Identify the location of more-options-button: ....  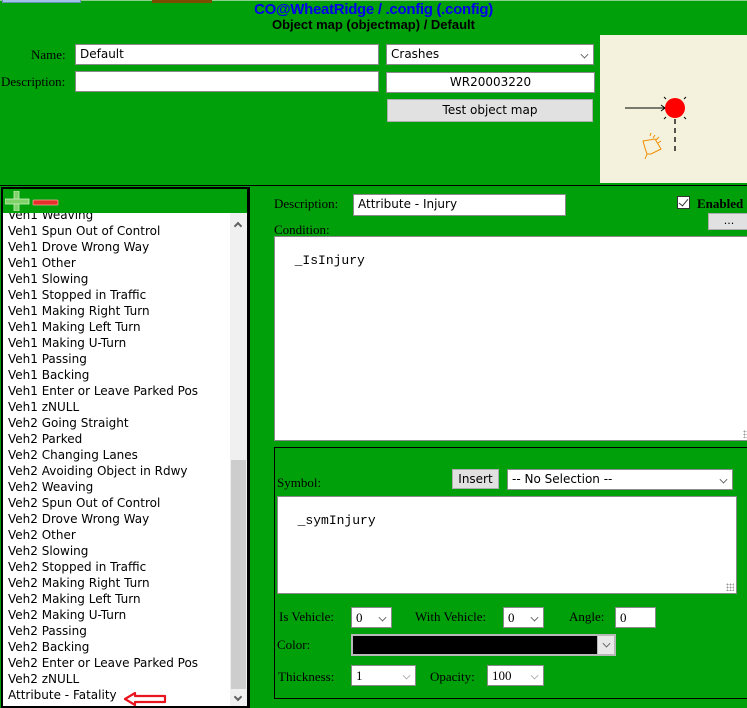
(727, 221).